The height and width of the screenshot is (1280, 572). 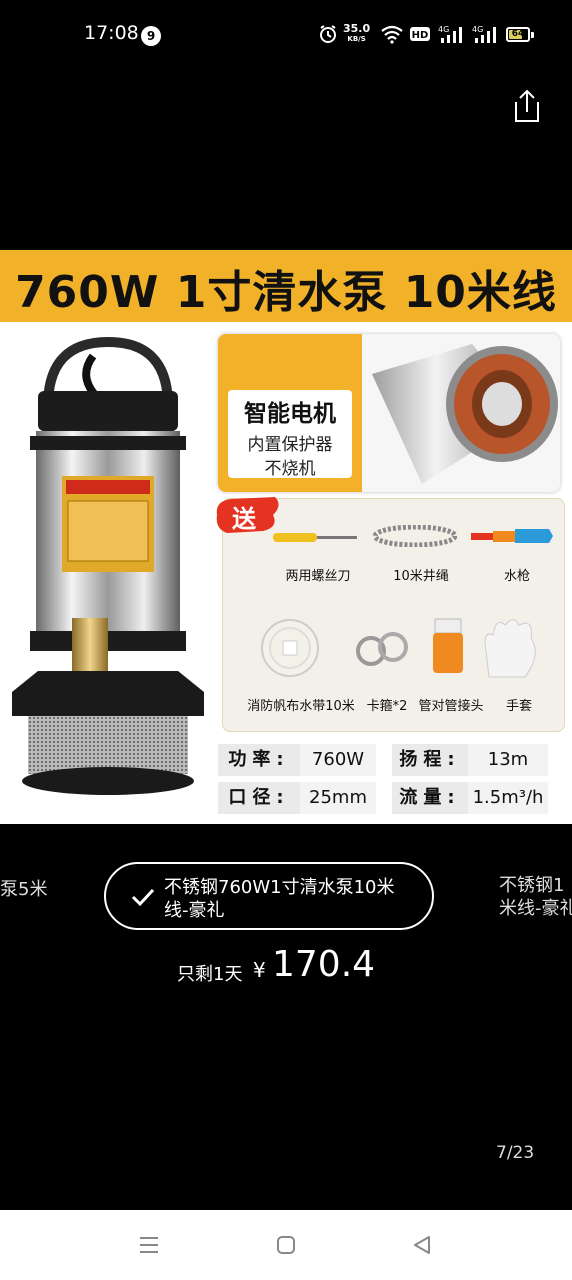 What do you see at coordinates (315, 537) in the screenshot?
I see `screwdriver-icon` at bounding box center [315, 537].